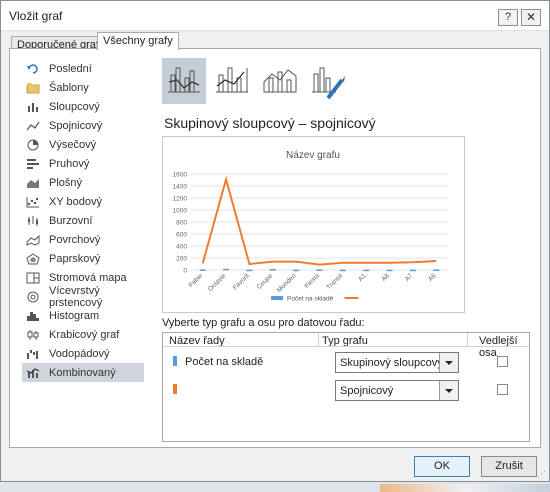 This screenshot has width=550, height=492. I want to click on sidebar-item-label: Povrchový, so click(75, 239).